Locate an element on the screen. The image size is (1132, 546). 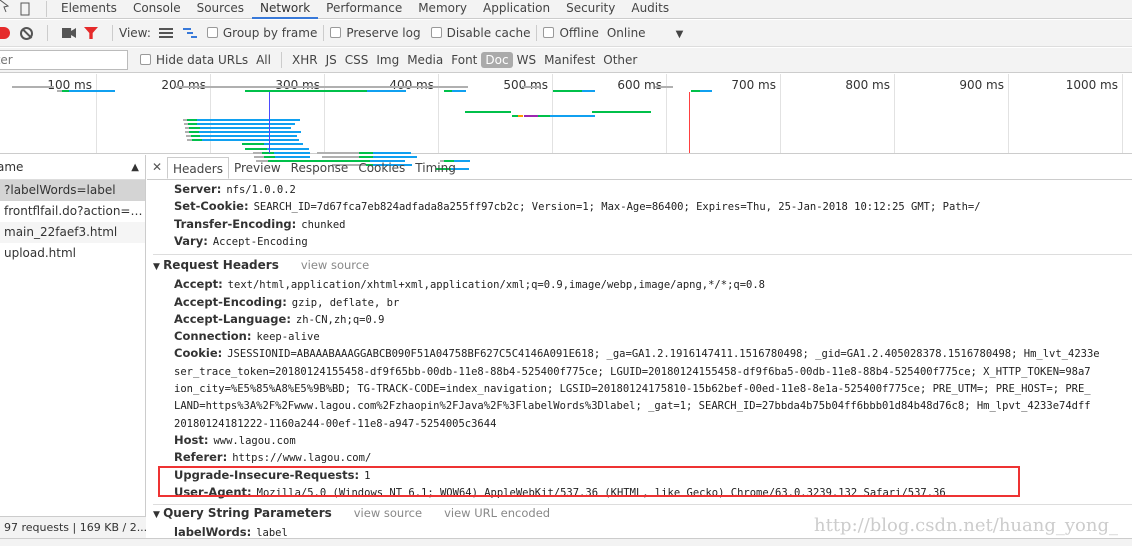
tab-security: Security is located at coordinates (590, 9).